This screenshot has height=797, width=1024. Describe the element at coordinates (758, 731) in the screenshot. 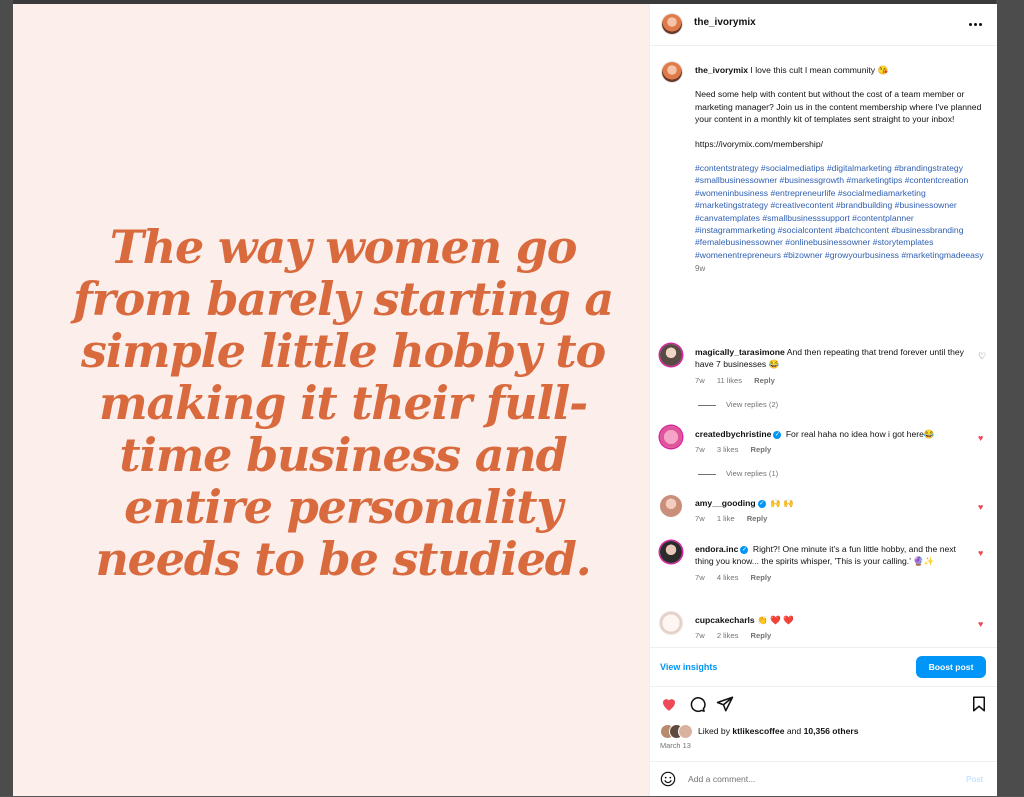

I see `likes-user: ktlikescoffee` at that location.